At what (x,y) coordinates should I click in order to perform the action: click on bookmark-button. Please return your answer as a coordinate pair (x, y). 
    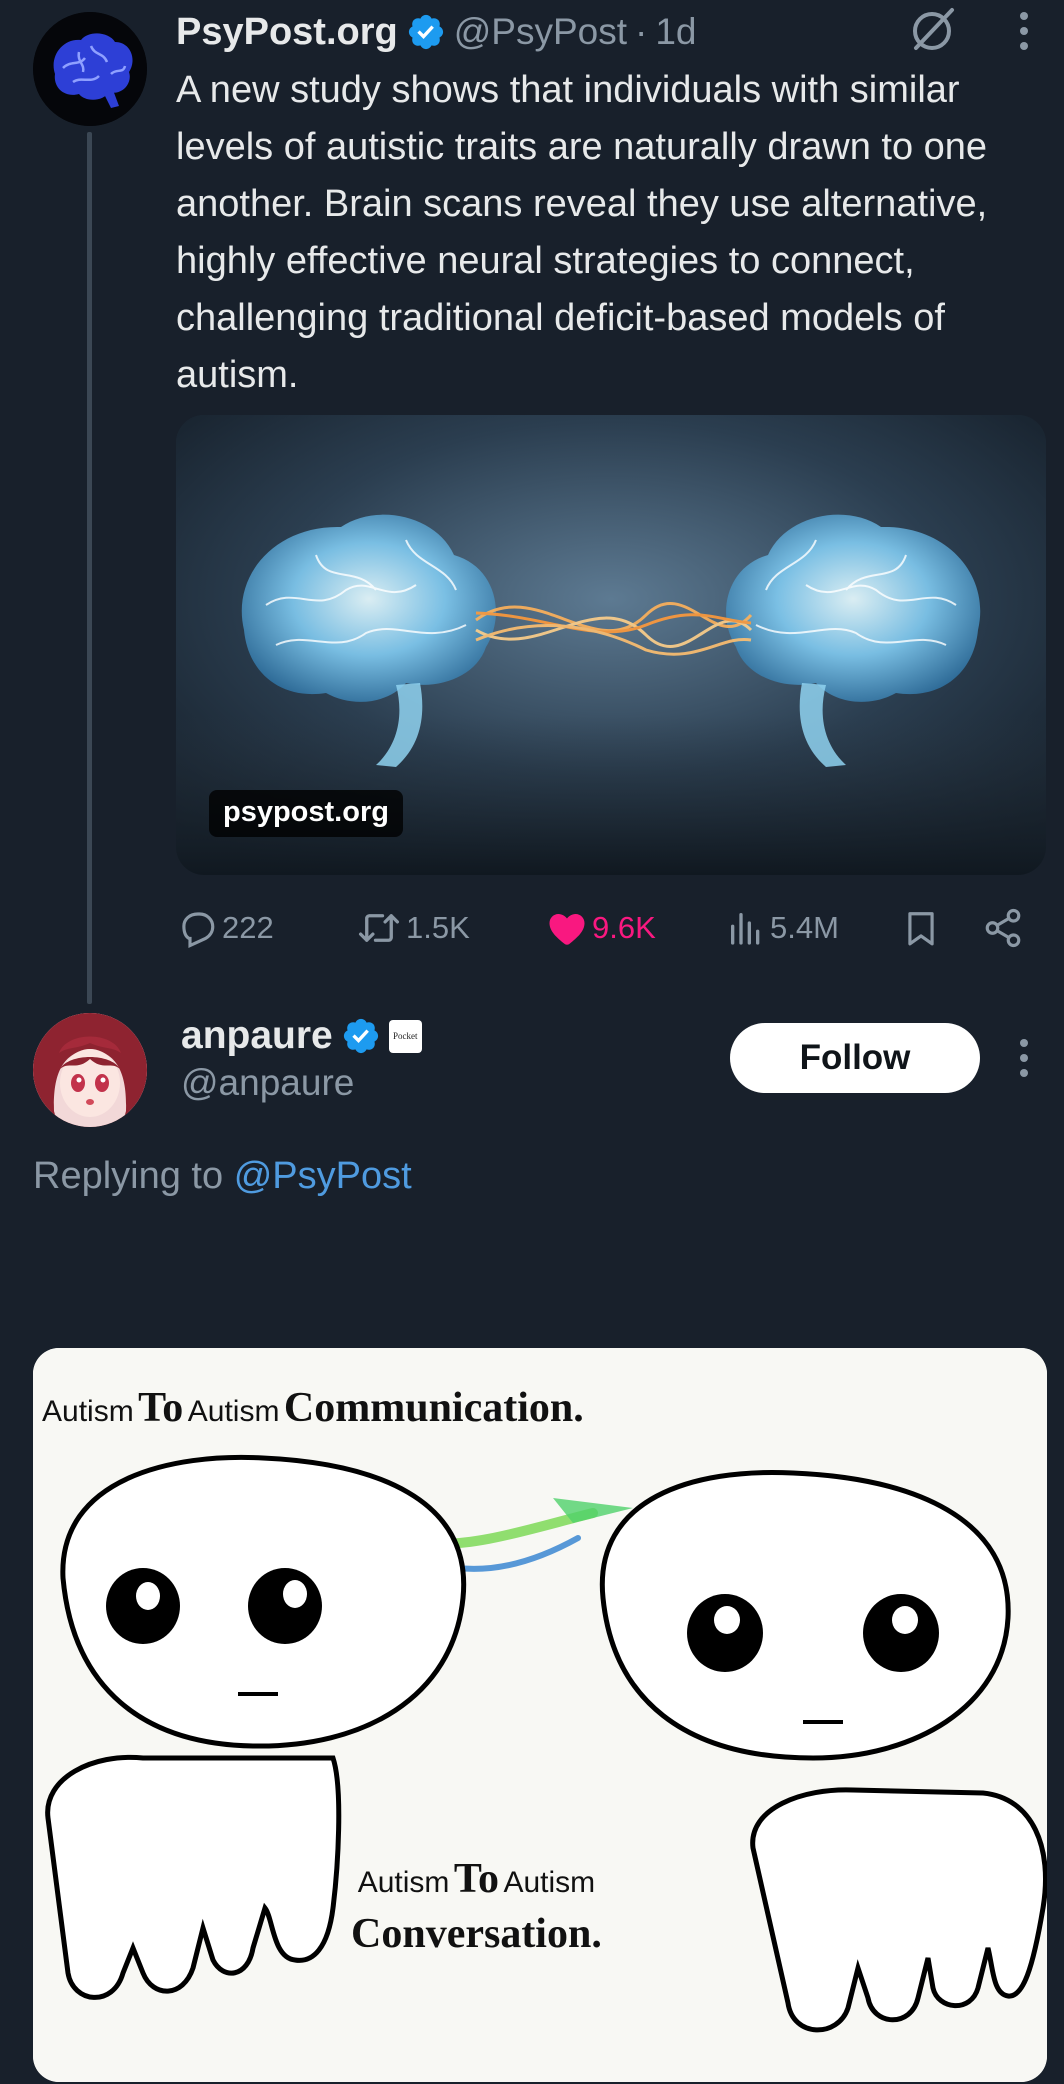
    Looking at the image, I should click on (923, 928).